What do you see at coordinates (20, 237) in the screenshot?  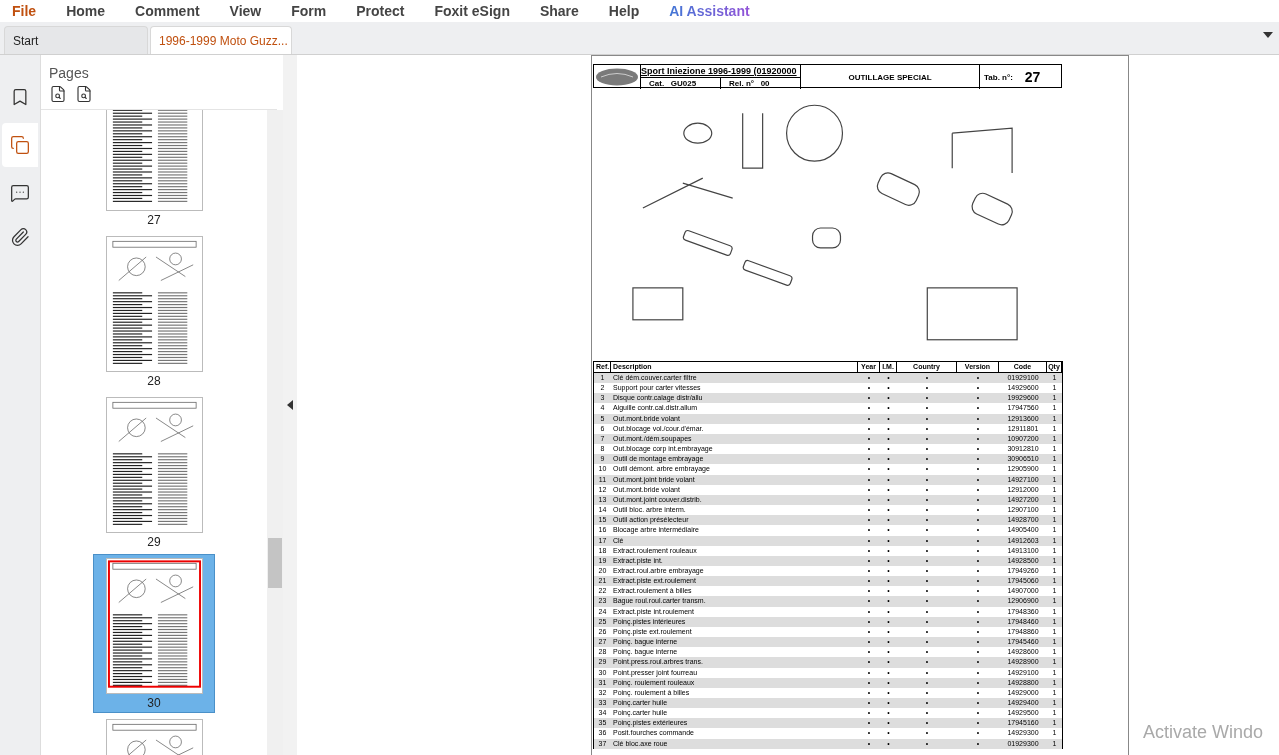 I see `paperclip-icon` at bounding box center [20, 237].